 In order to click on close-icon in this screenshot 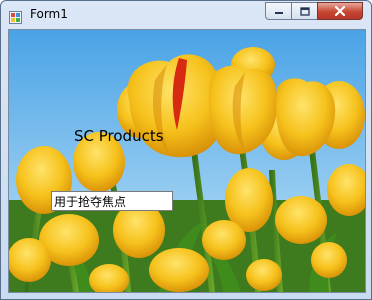, I will do `click(340, 11)`.